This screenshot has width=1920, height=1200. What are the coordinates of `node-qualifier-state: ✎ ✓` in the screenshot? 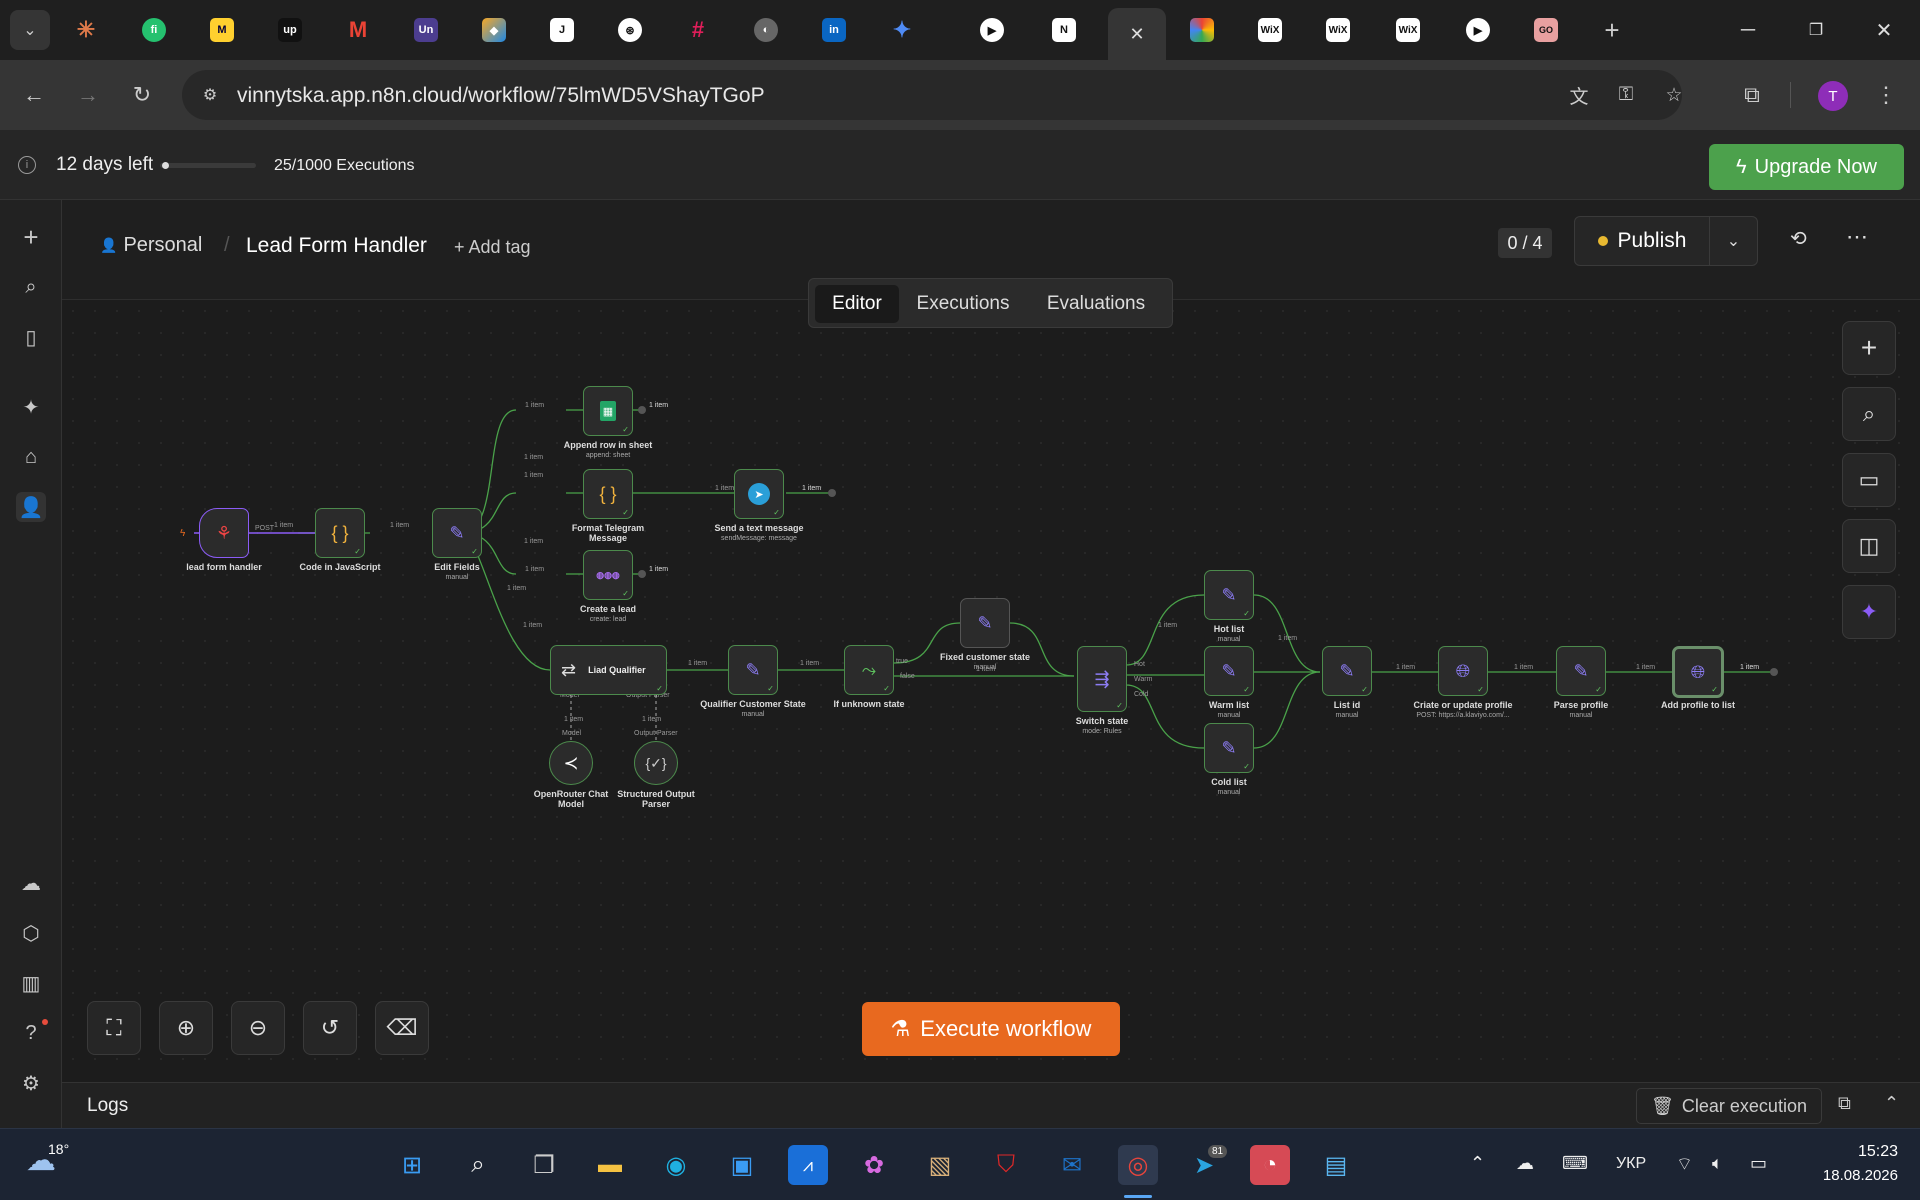 It's located at (753, 670).